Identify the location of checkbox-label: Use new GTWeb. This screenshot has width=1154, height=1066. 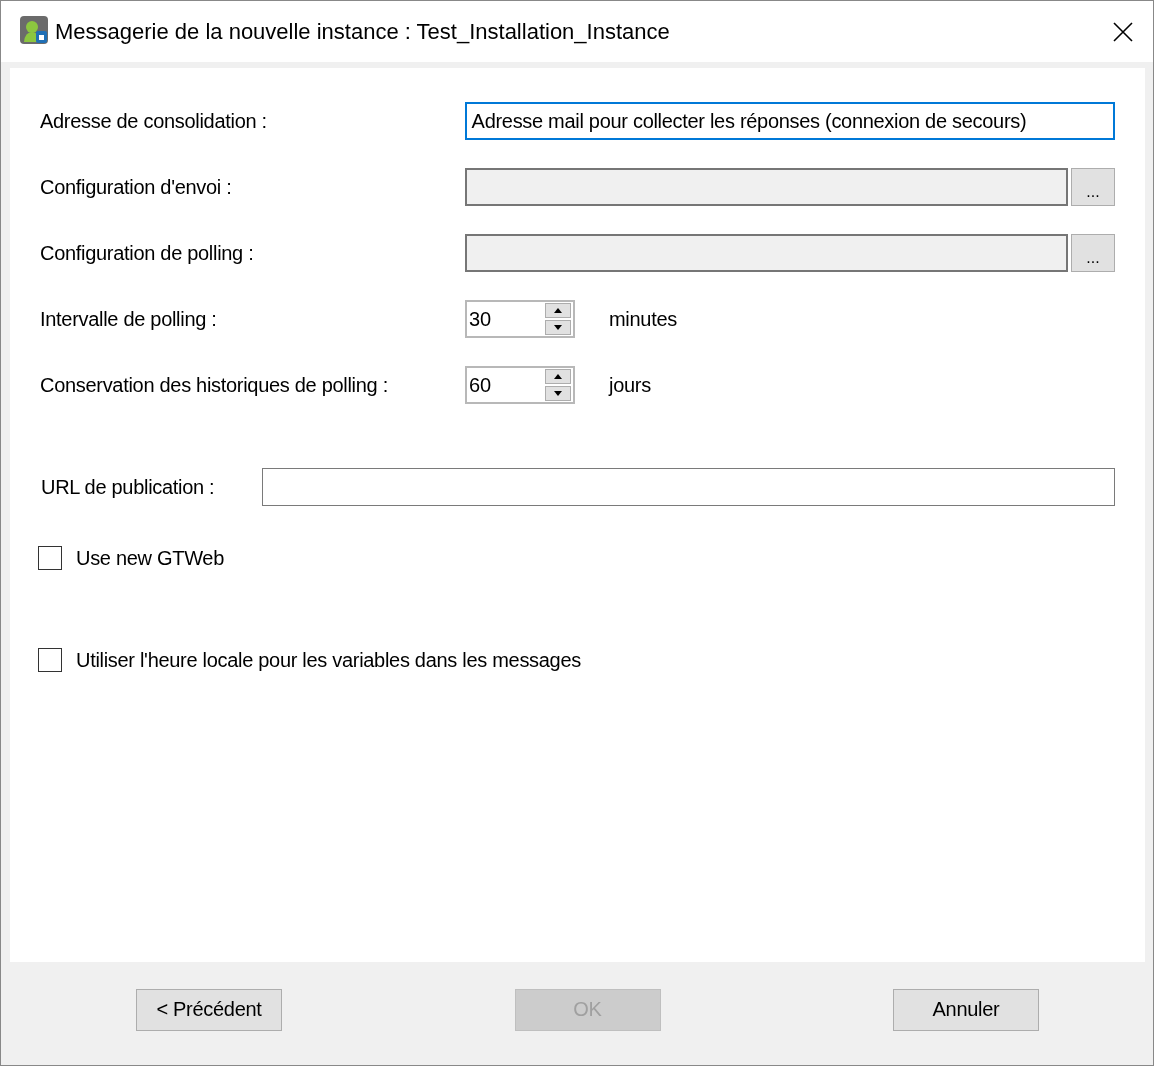
(150, 558).